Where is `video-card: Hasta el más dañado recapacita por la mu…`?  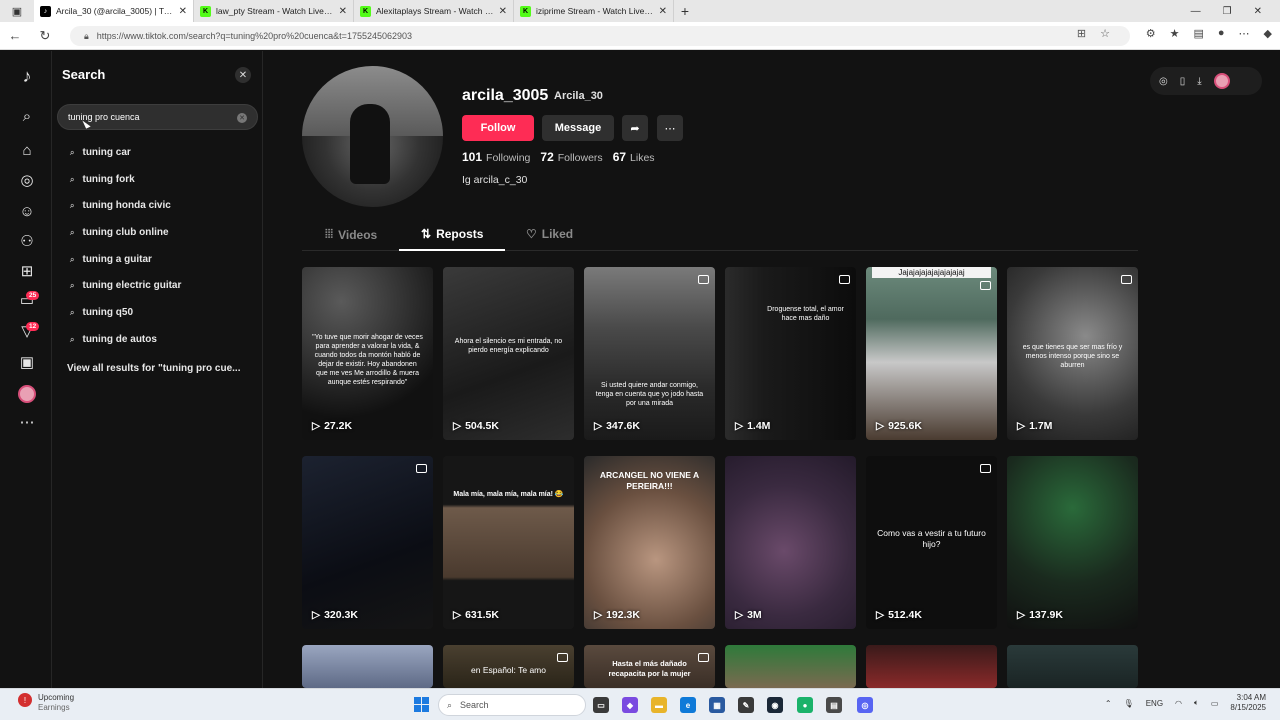
video-card: Hasta el más dañado recapacita por la mu… is located at coordinates (649, 666).